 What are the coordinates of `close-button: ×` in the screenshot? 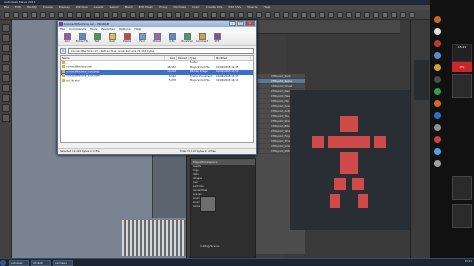 It's located at (250, 23).